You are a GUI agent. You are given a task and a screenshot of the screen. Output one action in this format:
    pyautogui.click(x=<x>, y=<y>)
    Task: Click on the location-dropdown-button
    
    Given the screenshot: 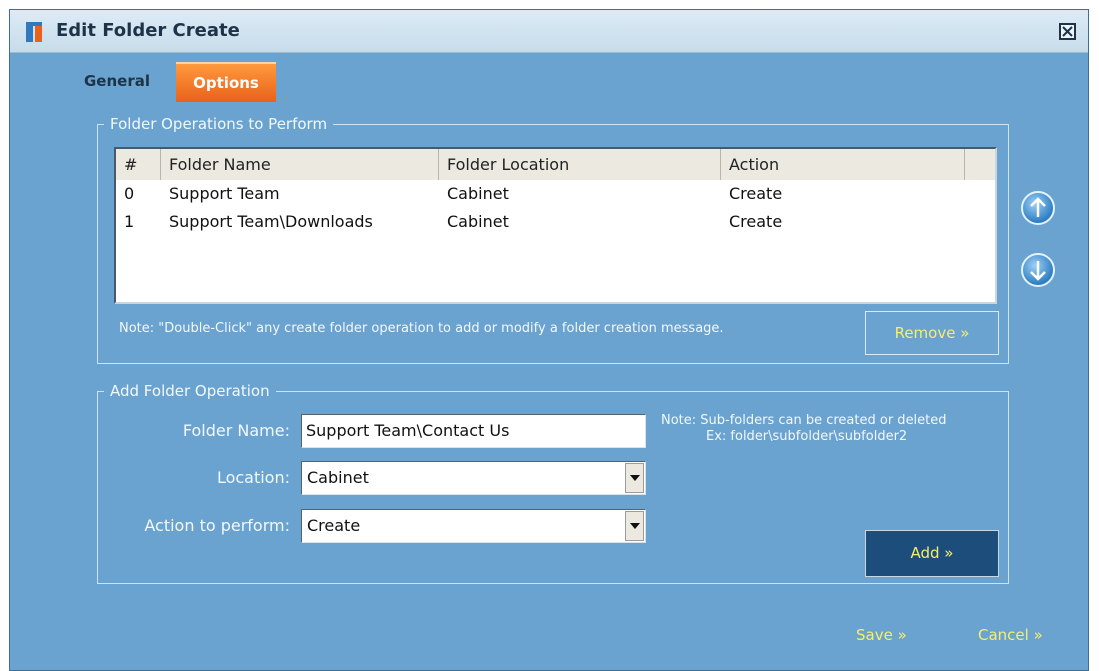 What is the action you would take?
    pyautogui.click(x=634, y=478)
    